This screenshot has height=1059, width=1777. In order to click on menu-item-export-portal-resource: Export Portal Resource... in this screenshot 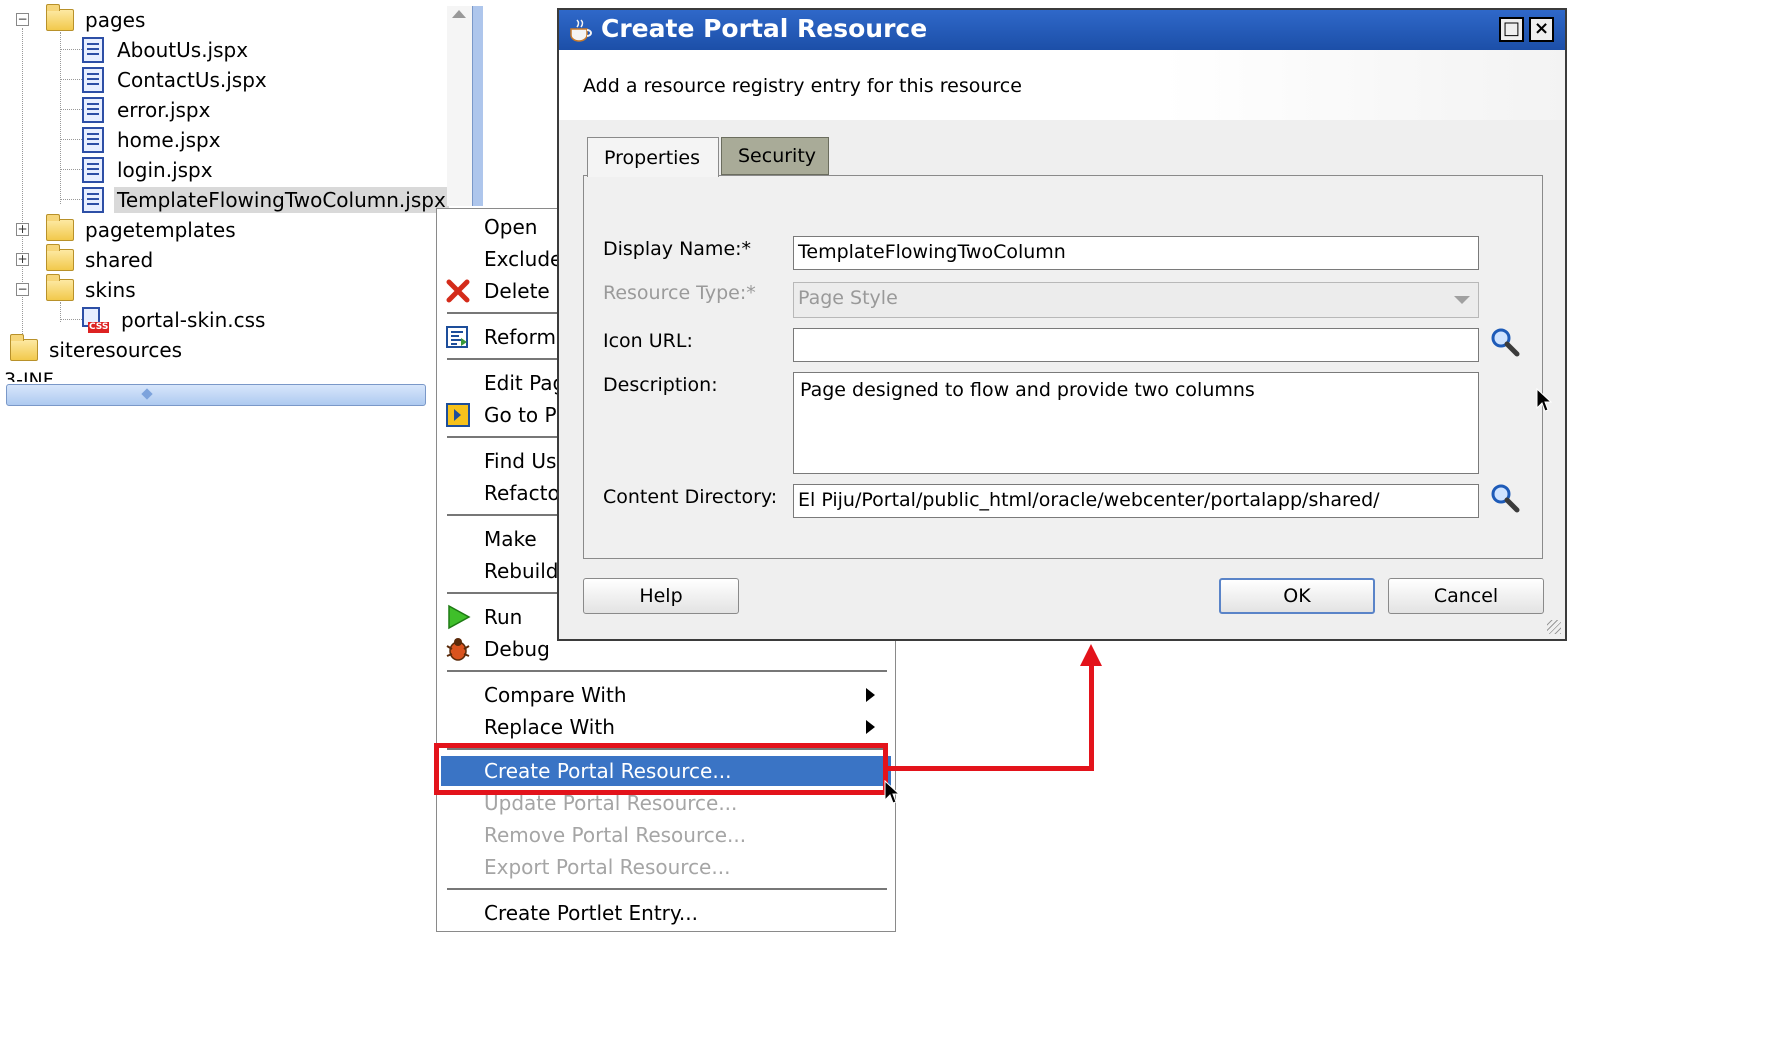, I will do `click(666, 867)`.